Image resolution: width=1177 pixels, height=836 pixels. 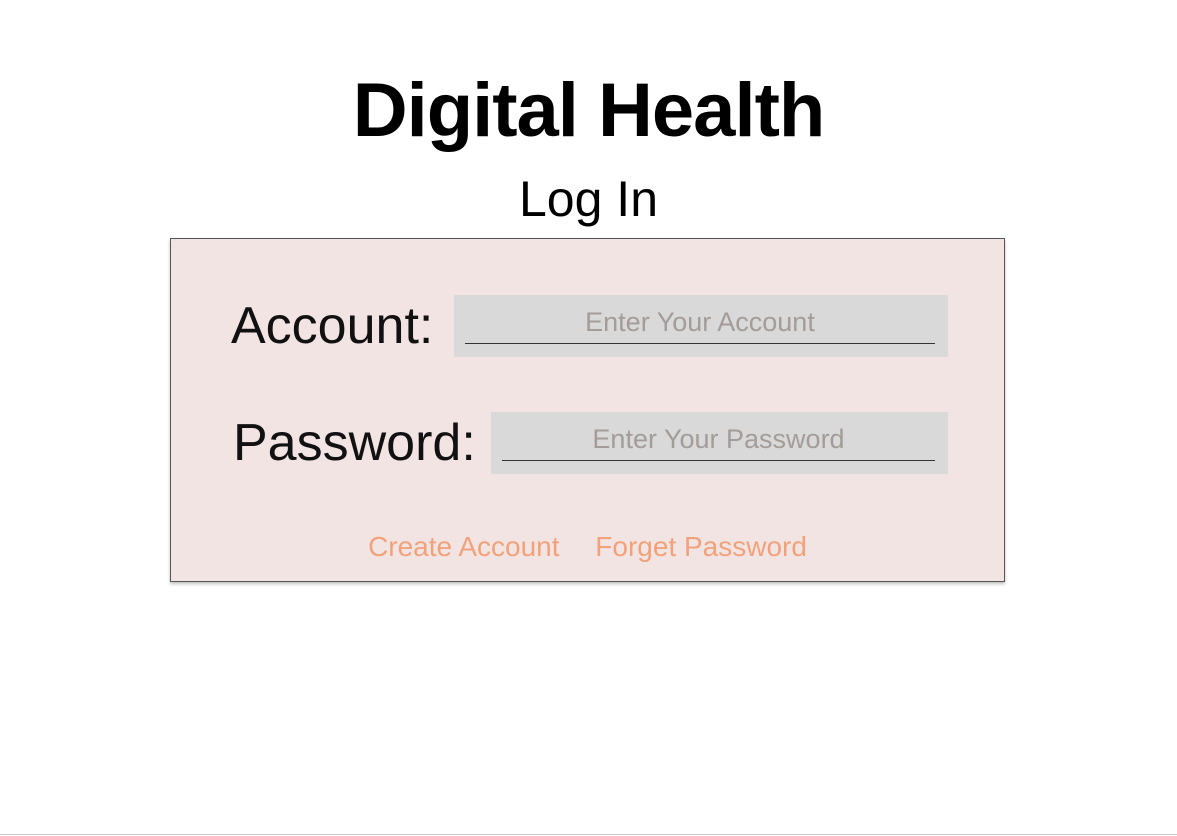 What do you see at coordinates (588, 834) in the screenshot?
I see `page-divider` at bounding box center [588, 834].